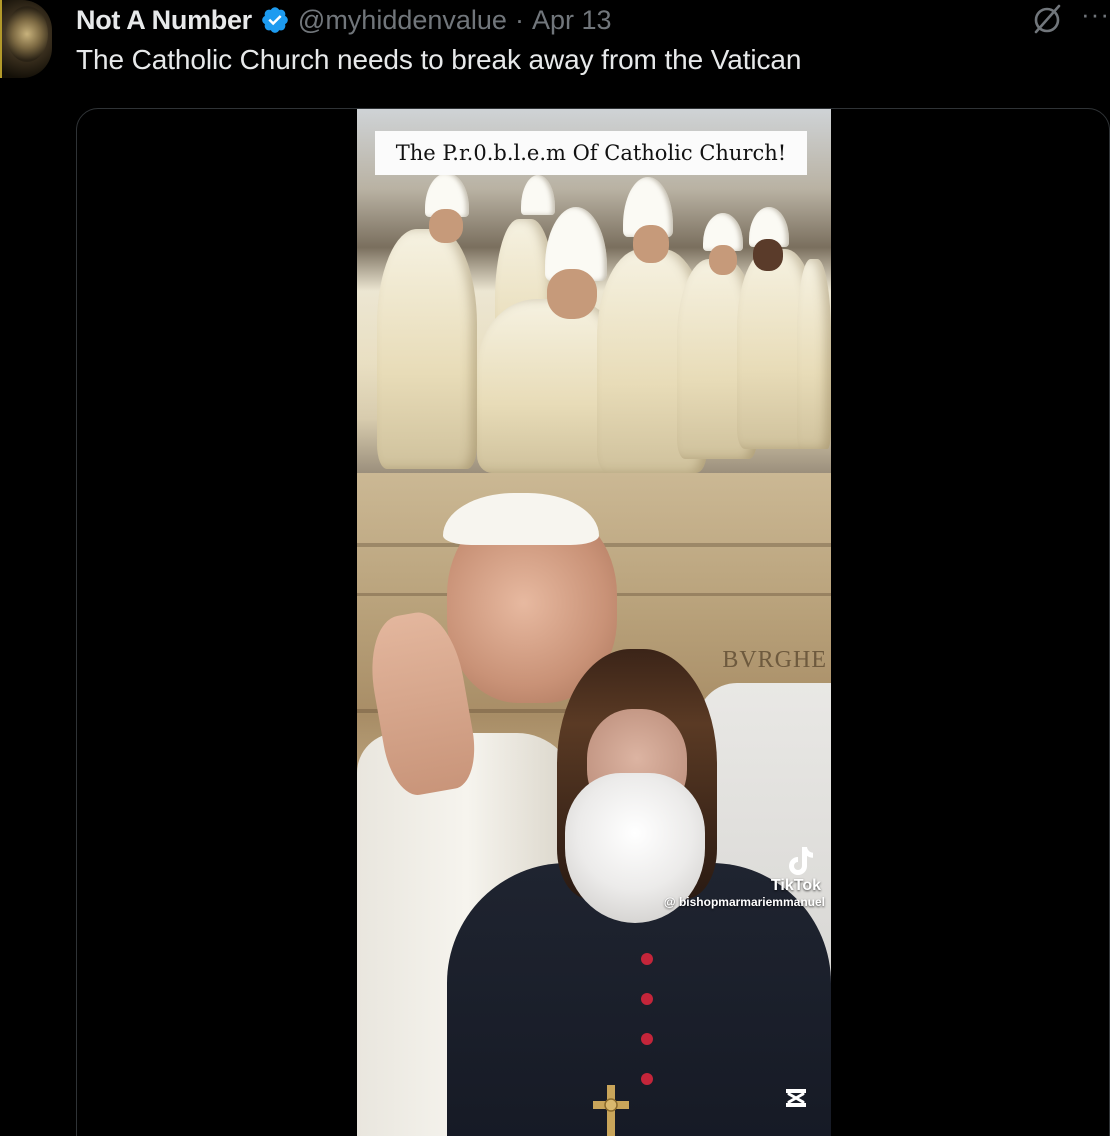  Describe the element at coordinates (1069, 19) in the screenshot. I see `top-actions: ···` at that location.